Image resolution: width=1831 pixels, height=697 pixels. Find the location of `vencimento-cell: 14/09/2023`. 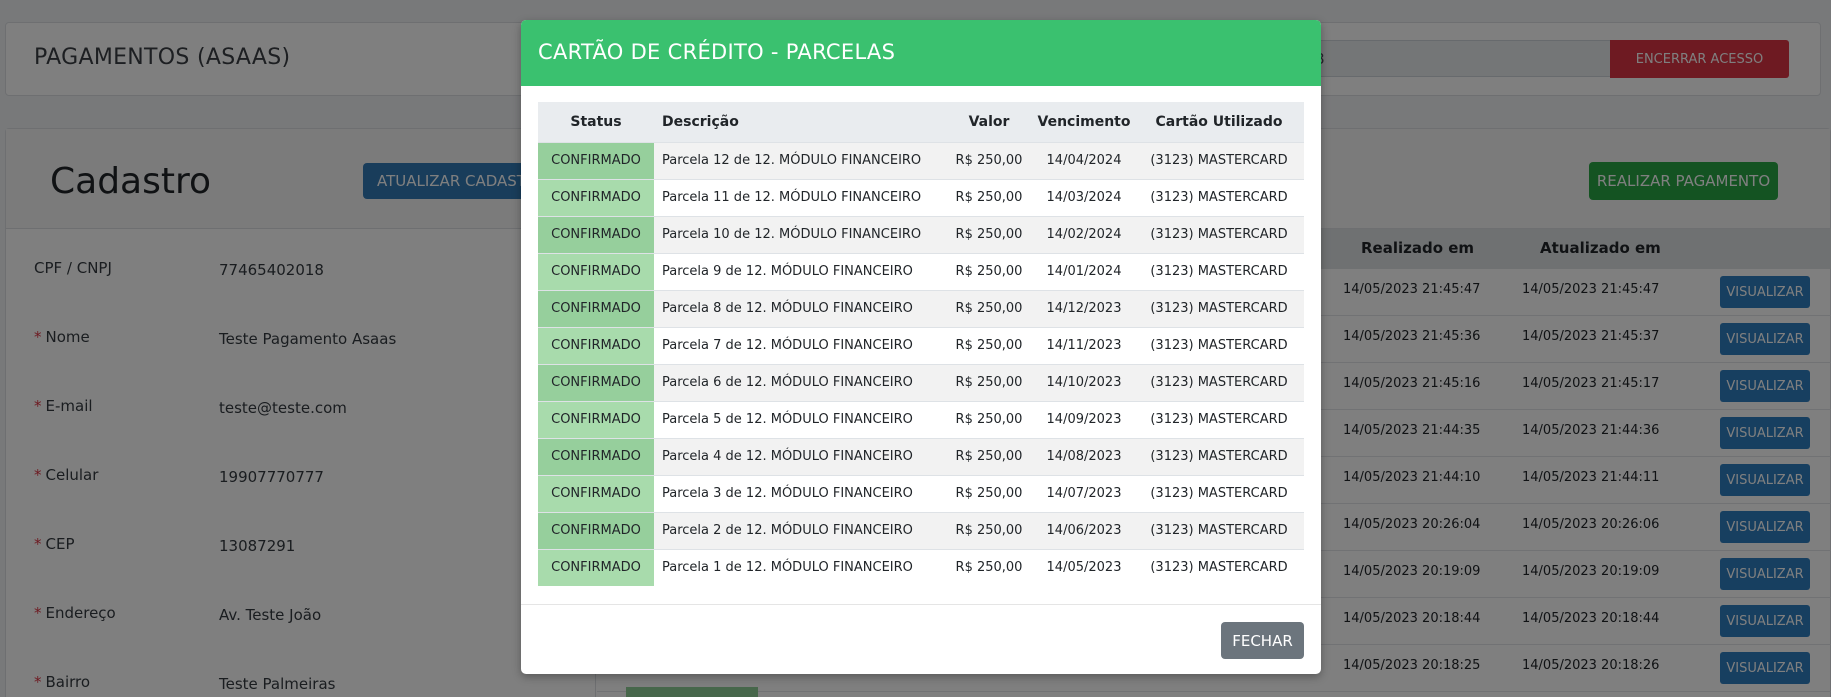

vencimento-cell: 14/09/2023 is located at coordinates (1084, 419).